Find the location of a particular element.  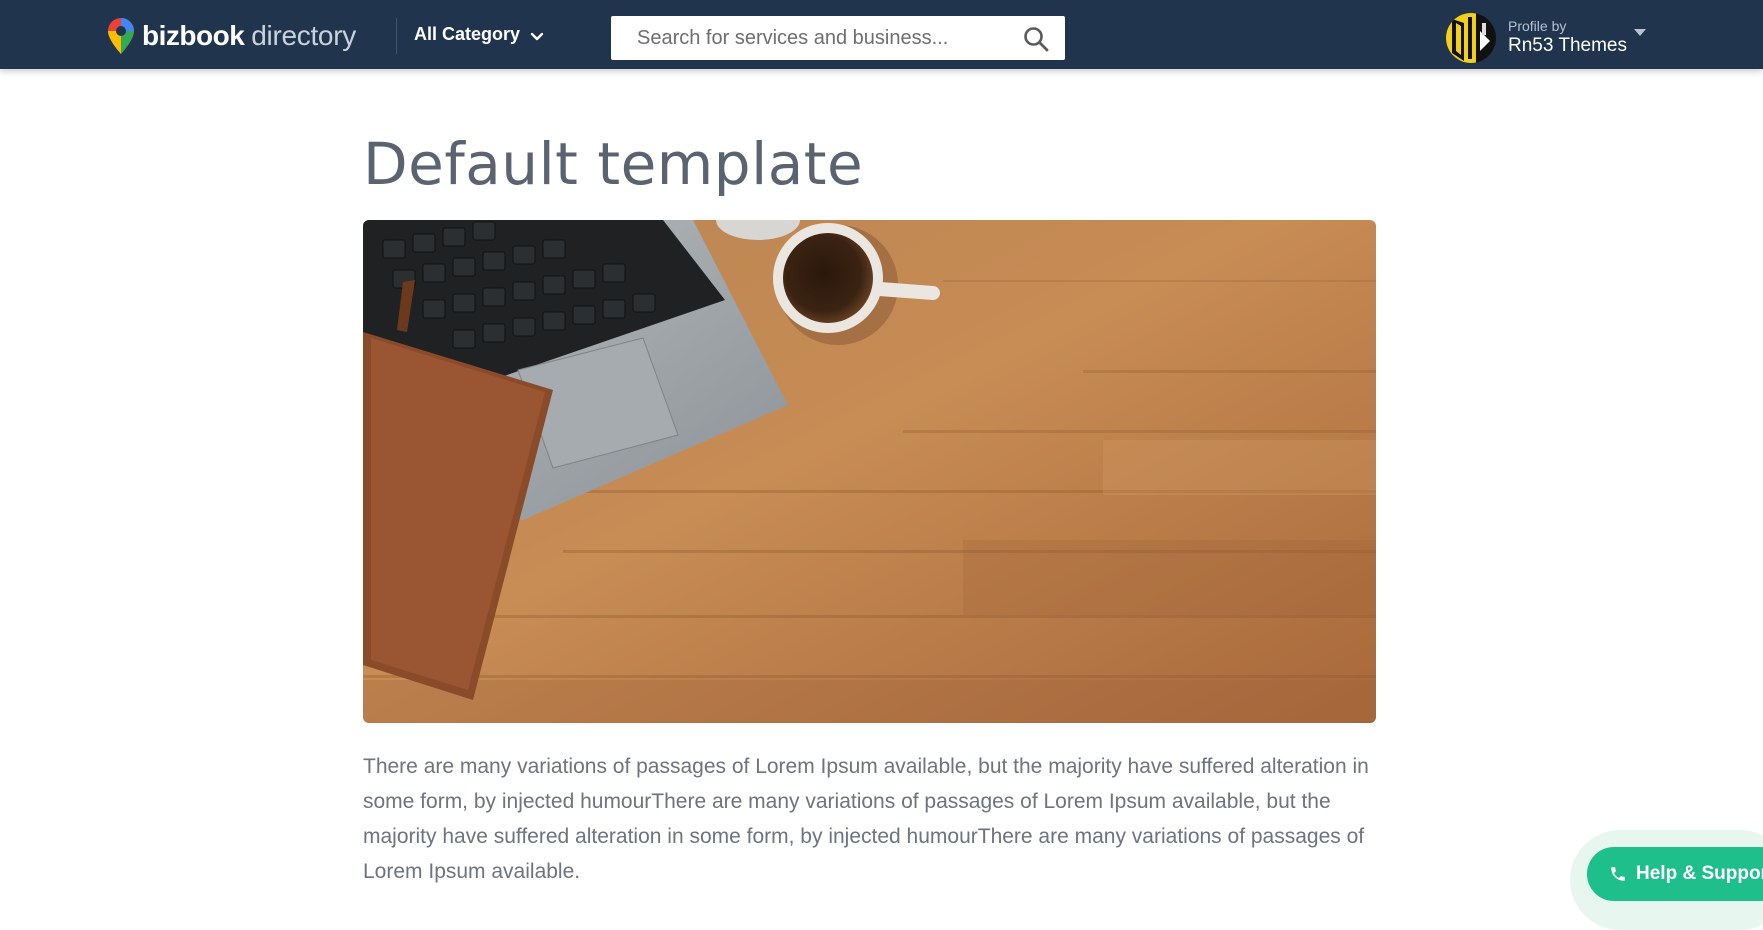

chevron-down-icon is located at coordinates (537, 36).